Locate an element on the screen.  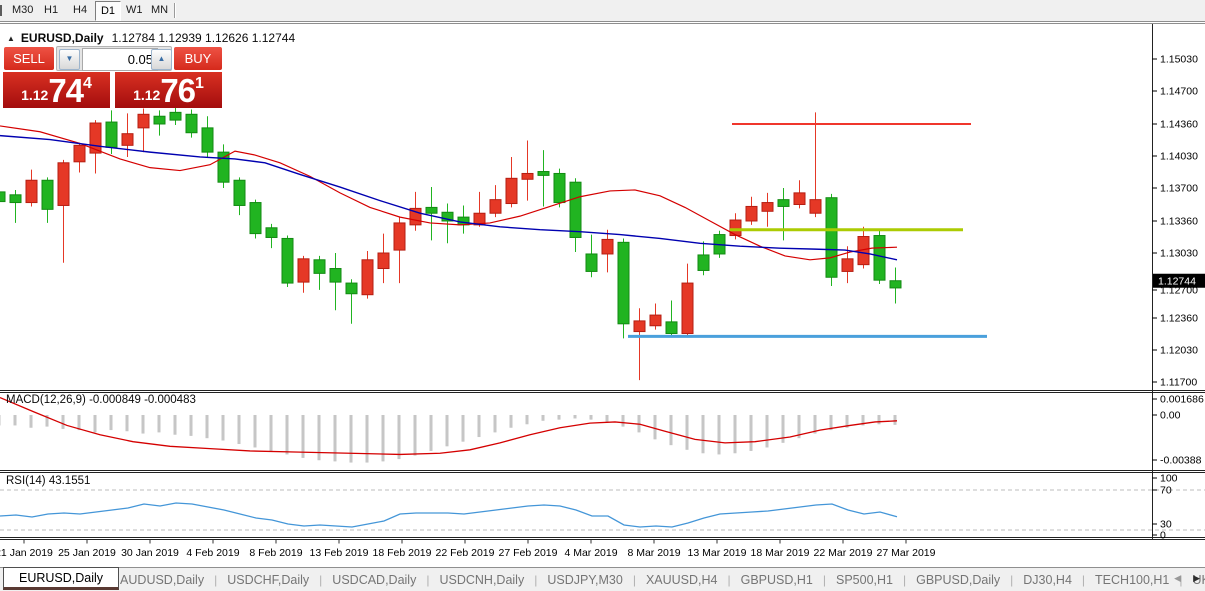
chart-tab-usdjpy-m30: USDJPY,M30 is located at coordinates (585, 580).